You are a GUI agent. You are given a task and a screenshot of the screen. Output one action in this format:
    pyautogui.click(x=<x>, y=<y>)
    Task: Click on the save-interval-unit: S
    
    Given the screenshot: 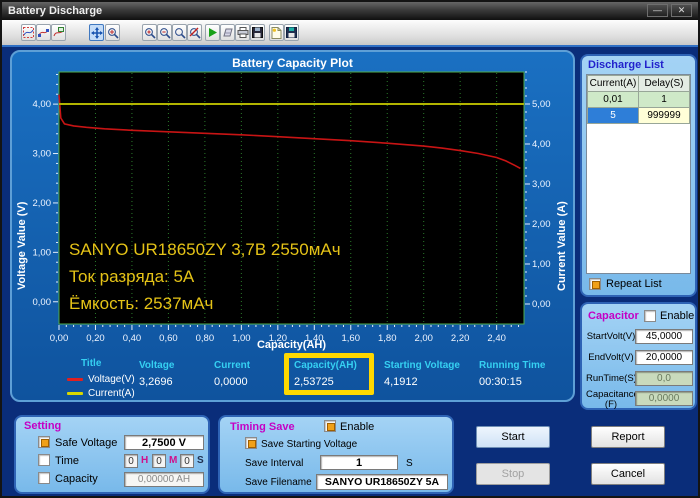 What is the action you would take?
    pyautogui.click(x=409, y=463)
    